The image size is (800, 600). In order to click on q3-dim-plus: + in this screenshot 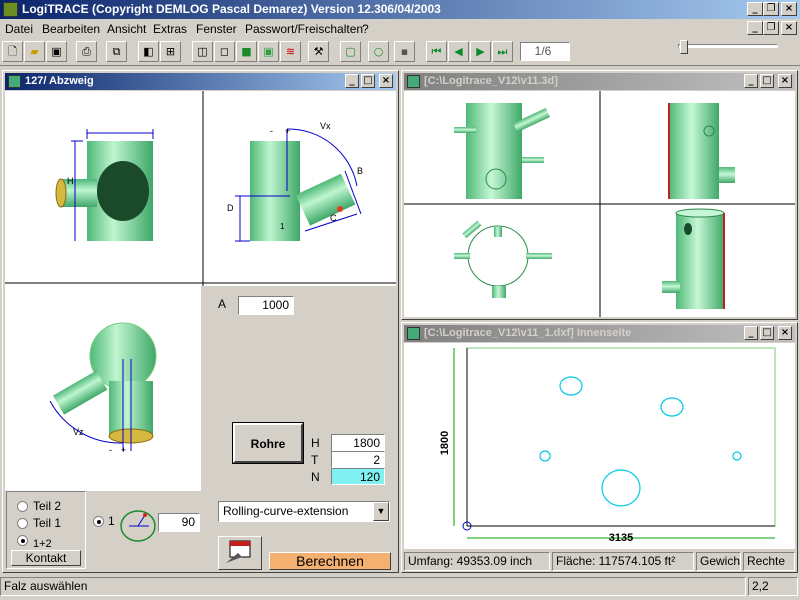, I will do `click(123, 450)`.